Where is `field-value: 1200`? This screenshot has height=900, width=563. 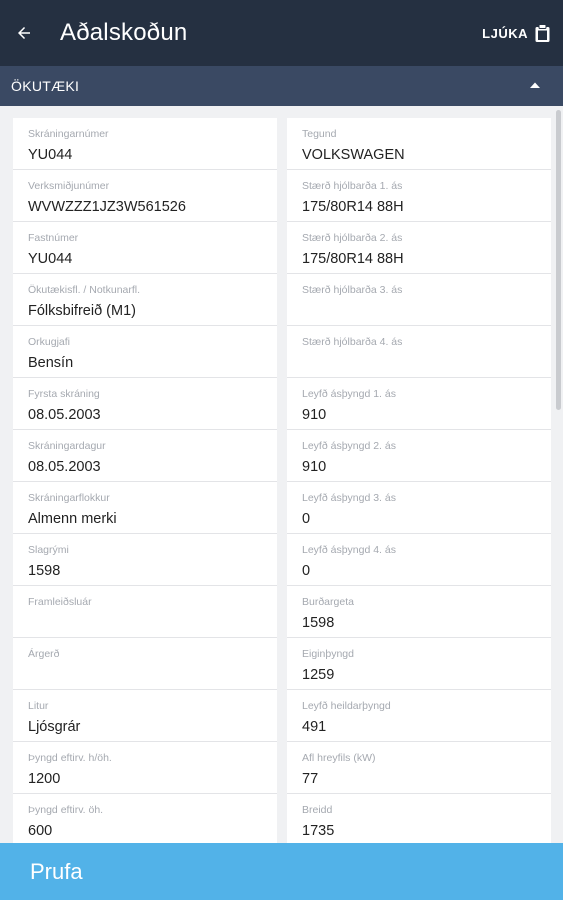
field-value: 1200 is located at coordinates (44, 779).